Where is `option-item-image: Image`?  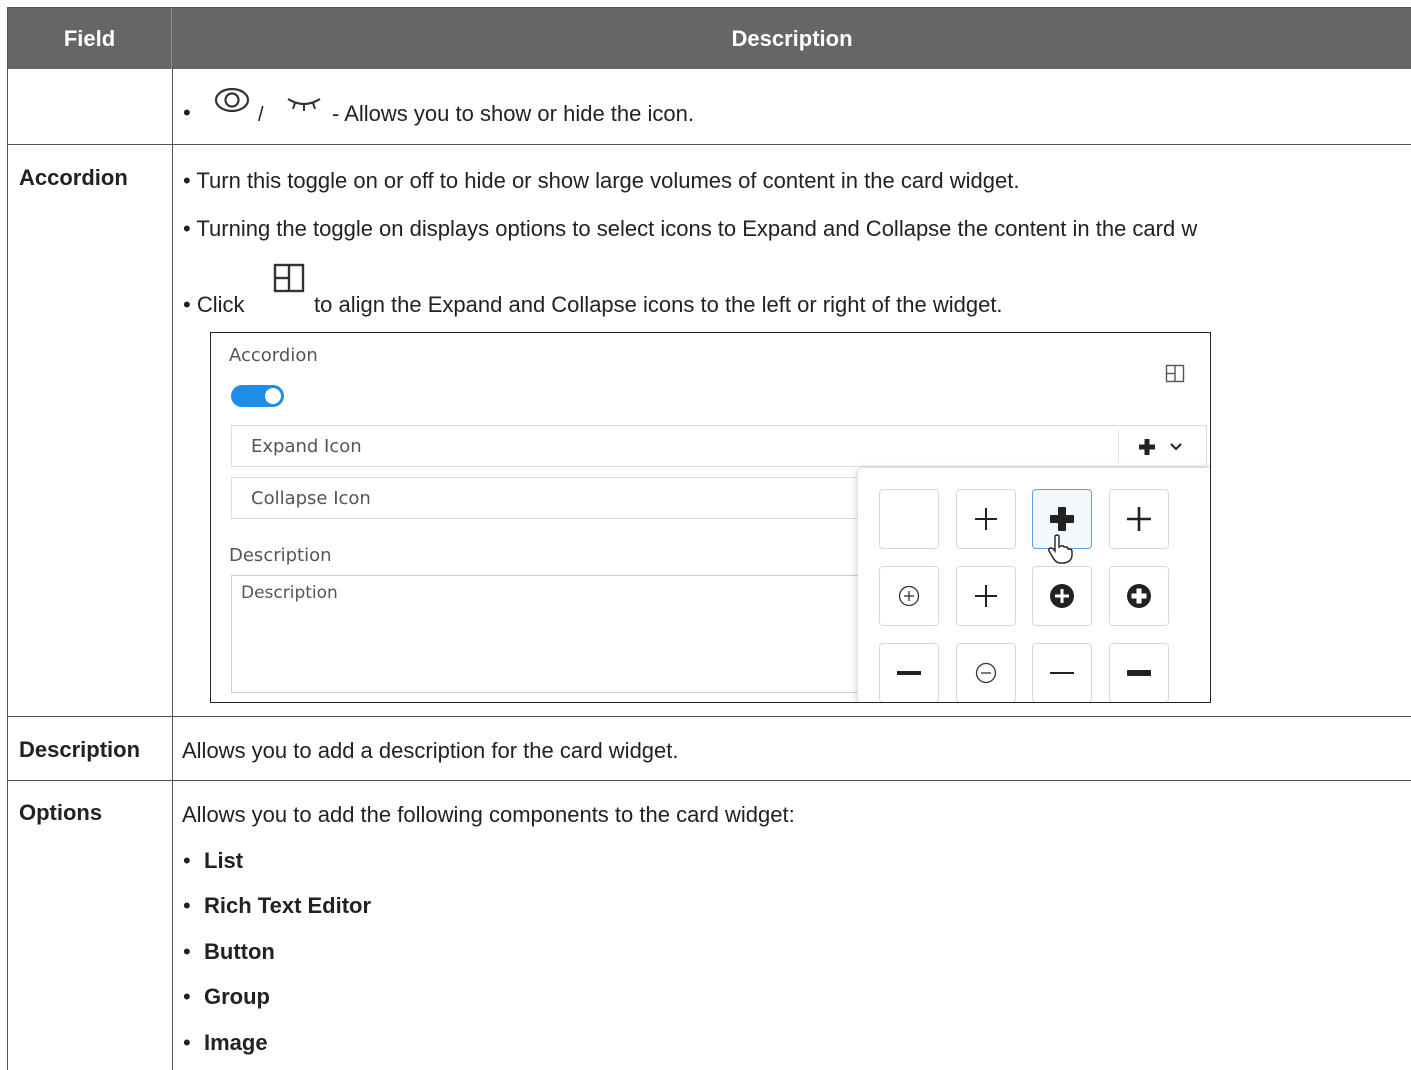
option-item-image: Image is located at coordinates (236, 1042).